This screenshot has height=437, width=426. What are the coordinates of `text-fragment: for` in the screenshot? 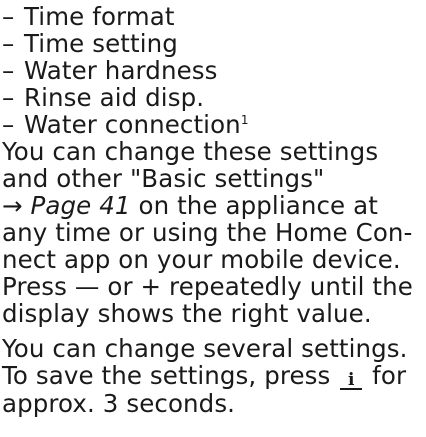 It's located at (385, 375).